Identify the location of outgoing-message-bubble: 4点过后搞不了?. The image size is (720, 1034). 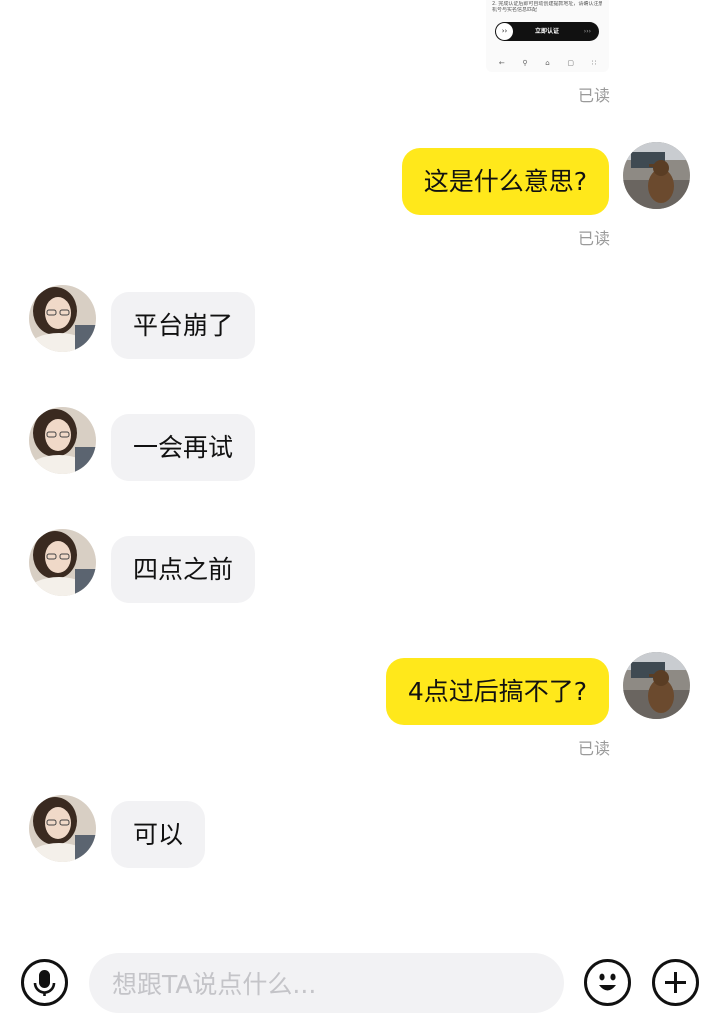
(497, 691).